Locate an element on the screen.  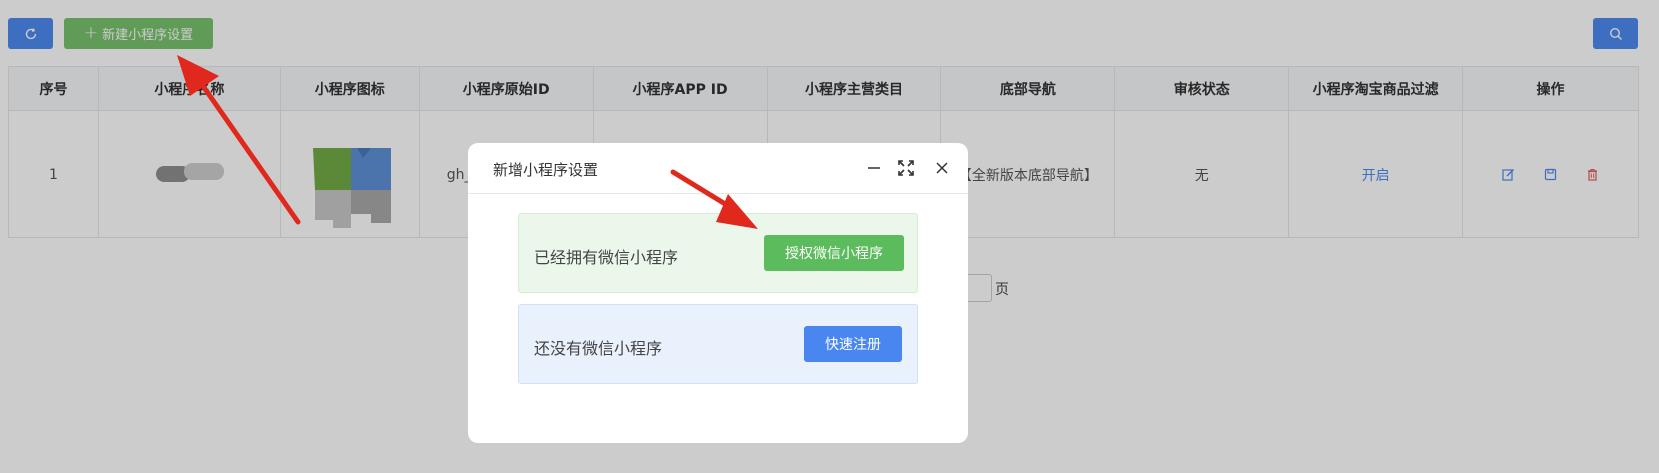
fullscreen-icon is located at coordinates (906, 168).